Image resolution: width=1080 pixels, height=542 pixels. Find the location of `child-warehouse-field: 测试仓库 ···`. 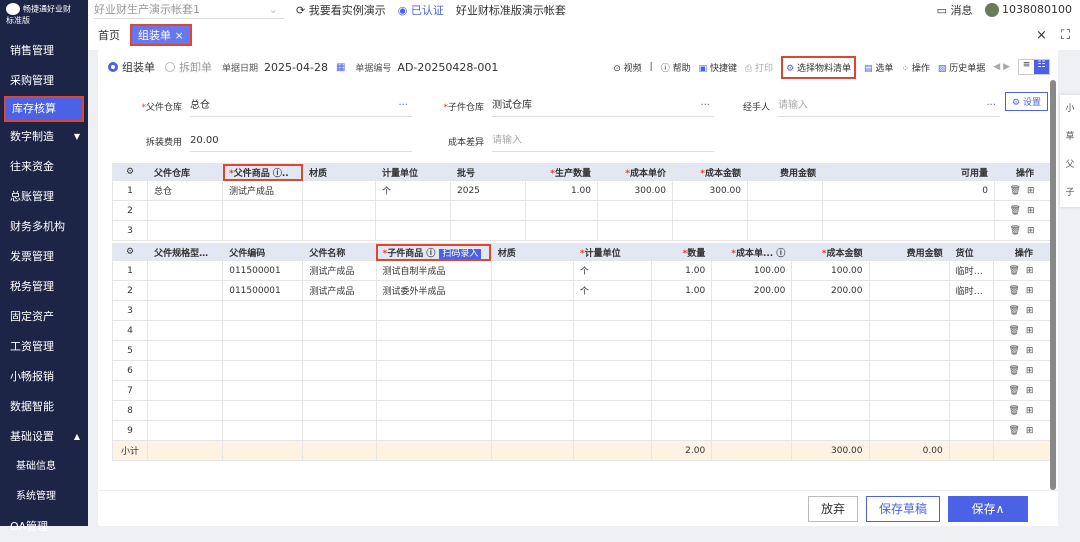

child-warehouse-field: 测试仓库 ··· is located at coordinates (603, 106).